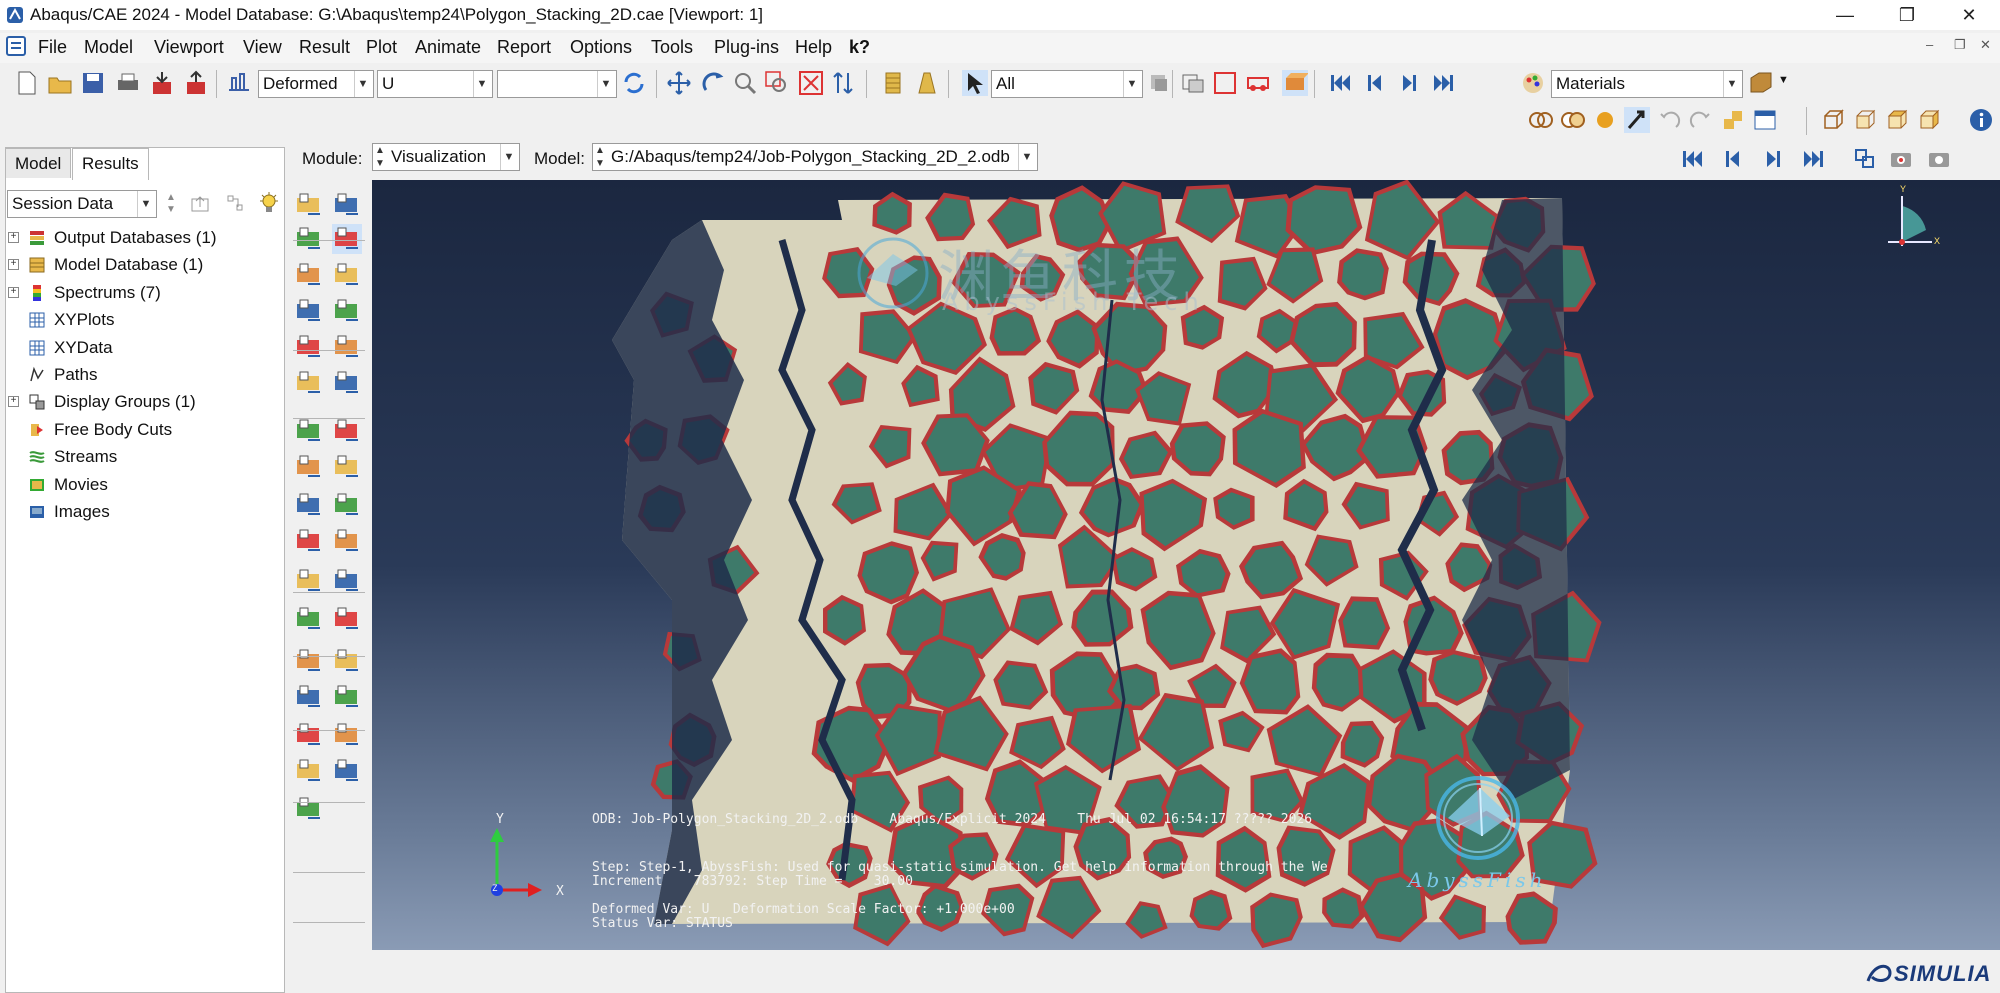 This screenshot has width=2000, height=993. I want to click on document-menu-icon, so click(16, 46).